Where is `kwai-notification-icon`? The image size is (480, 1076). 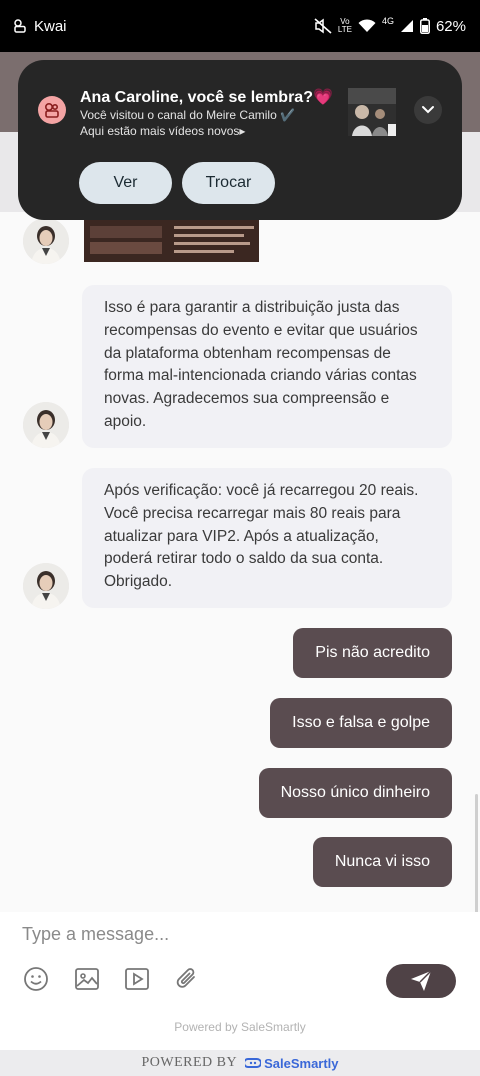 kwai-notification-icon is located at coordinates (52, 110).